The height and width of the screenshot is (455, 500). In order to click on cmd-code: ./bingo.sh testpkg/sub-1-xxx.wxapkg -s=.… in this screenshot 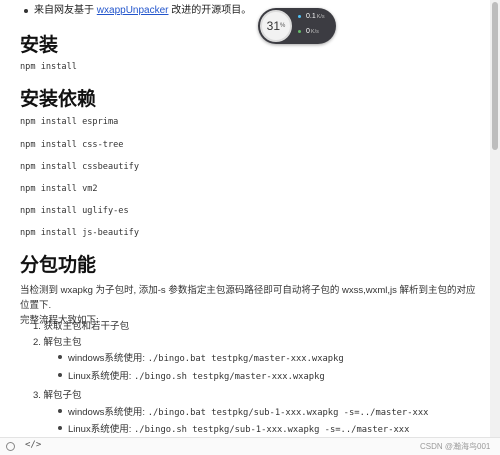, I will do `click(272, 430)`.